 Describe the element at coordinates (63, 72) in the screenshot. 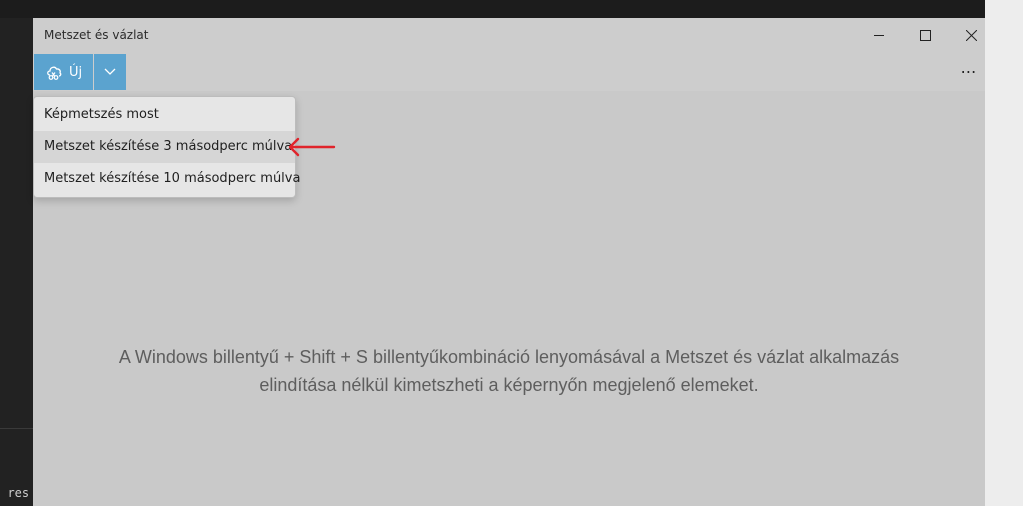

I see `new-snip-button: Új` at that location.